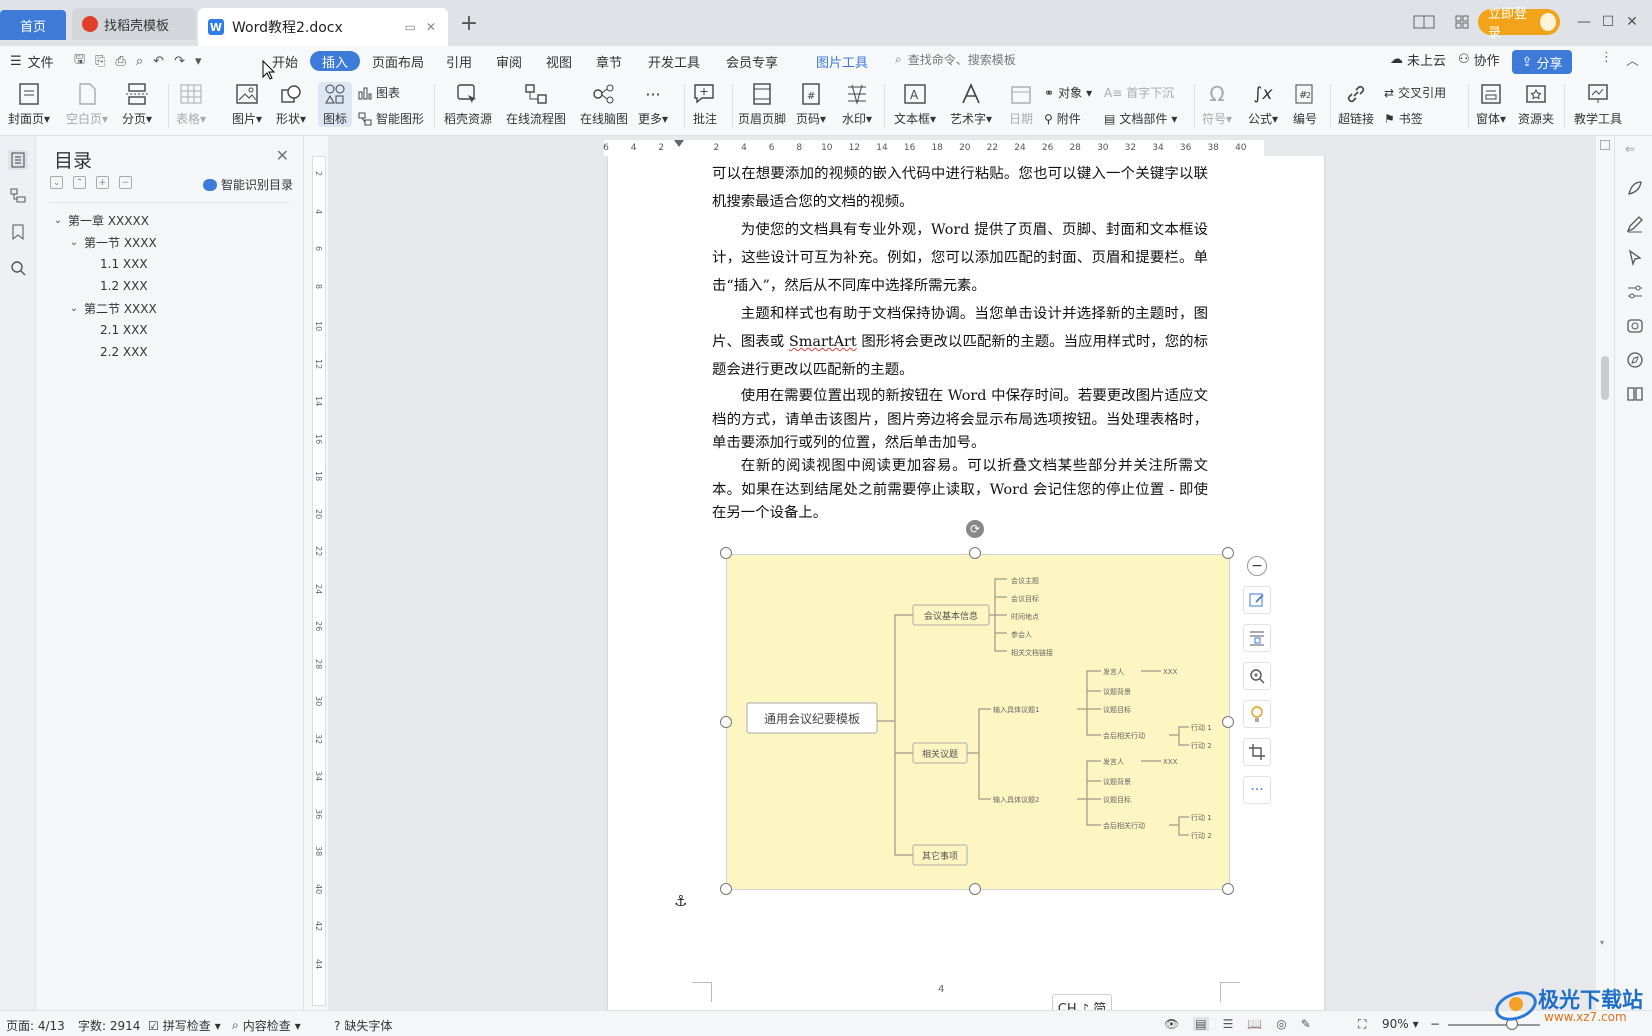  What do you see at coordinates (282, 155) in the screenshot?
I see `close-icon: ✕` at bounding box center [282, 155].